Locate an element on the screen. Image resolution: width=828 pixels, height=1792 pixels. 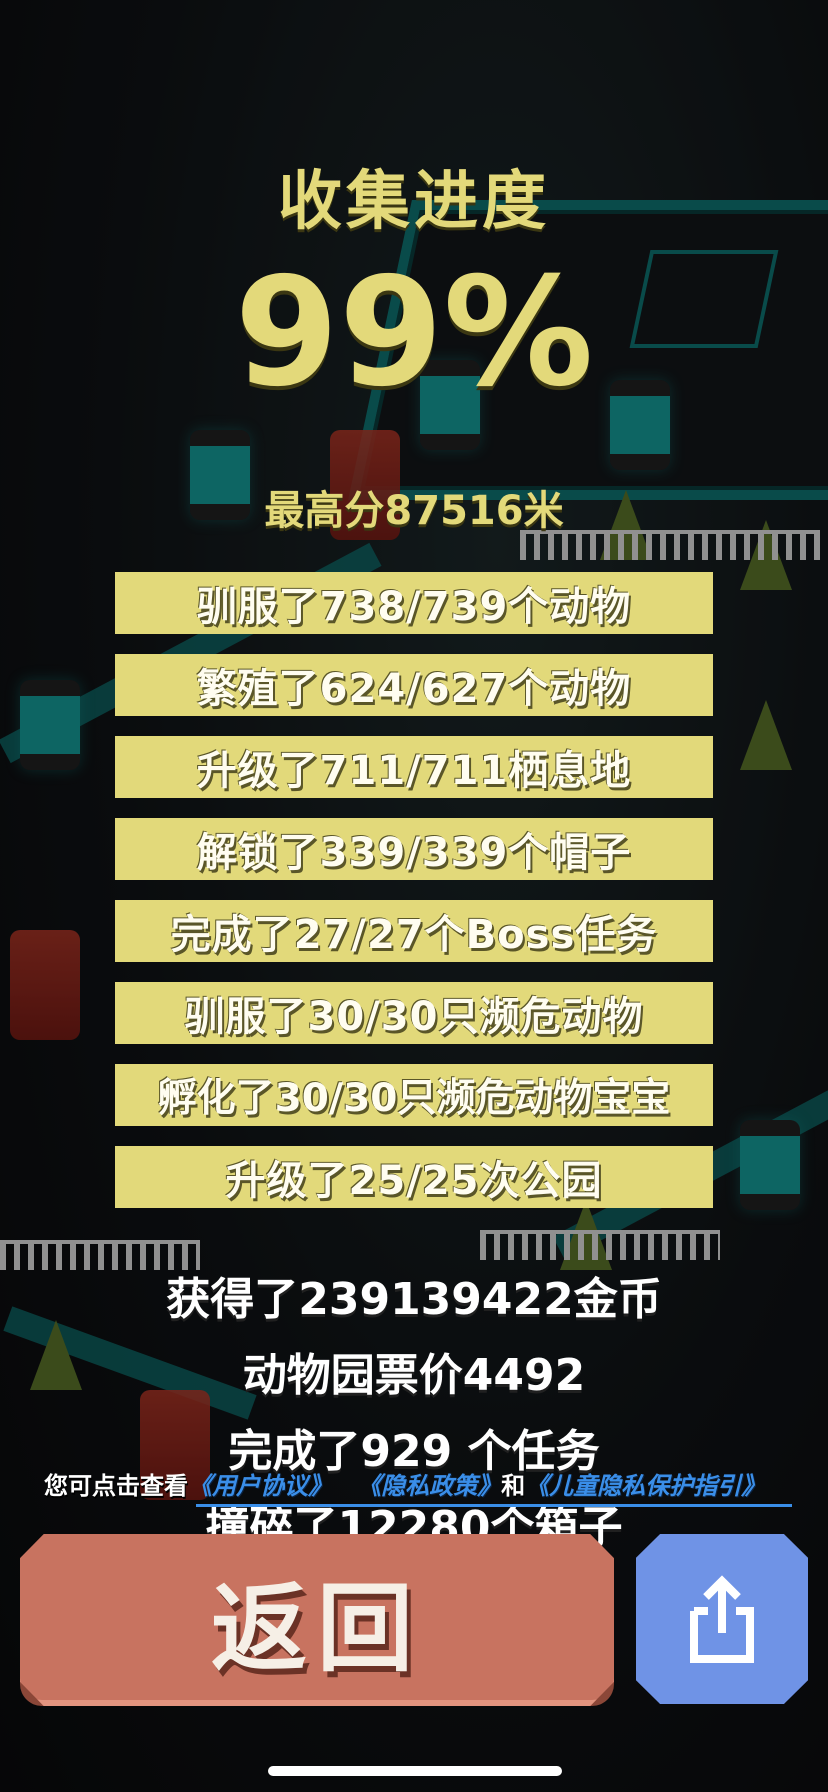
zoo-ticket-price-text: 动物园票价4492 is located at coordinates (414, 1375).